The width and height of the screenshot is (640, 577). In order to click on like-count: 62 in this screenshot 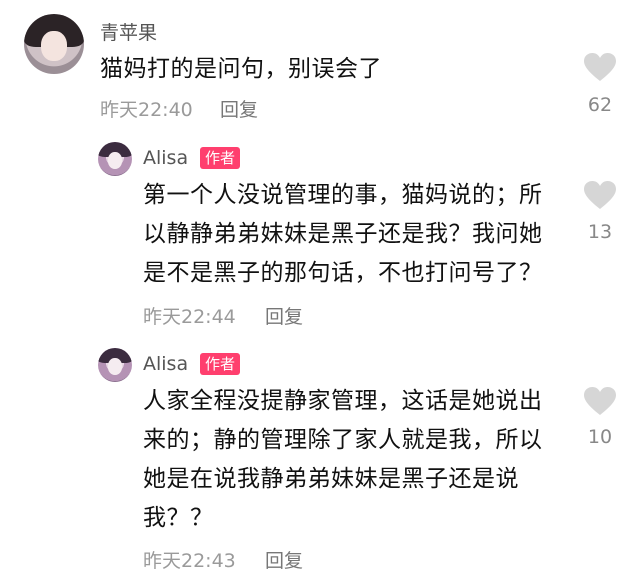, I will do `click(600, 105)`.